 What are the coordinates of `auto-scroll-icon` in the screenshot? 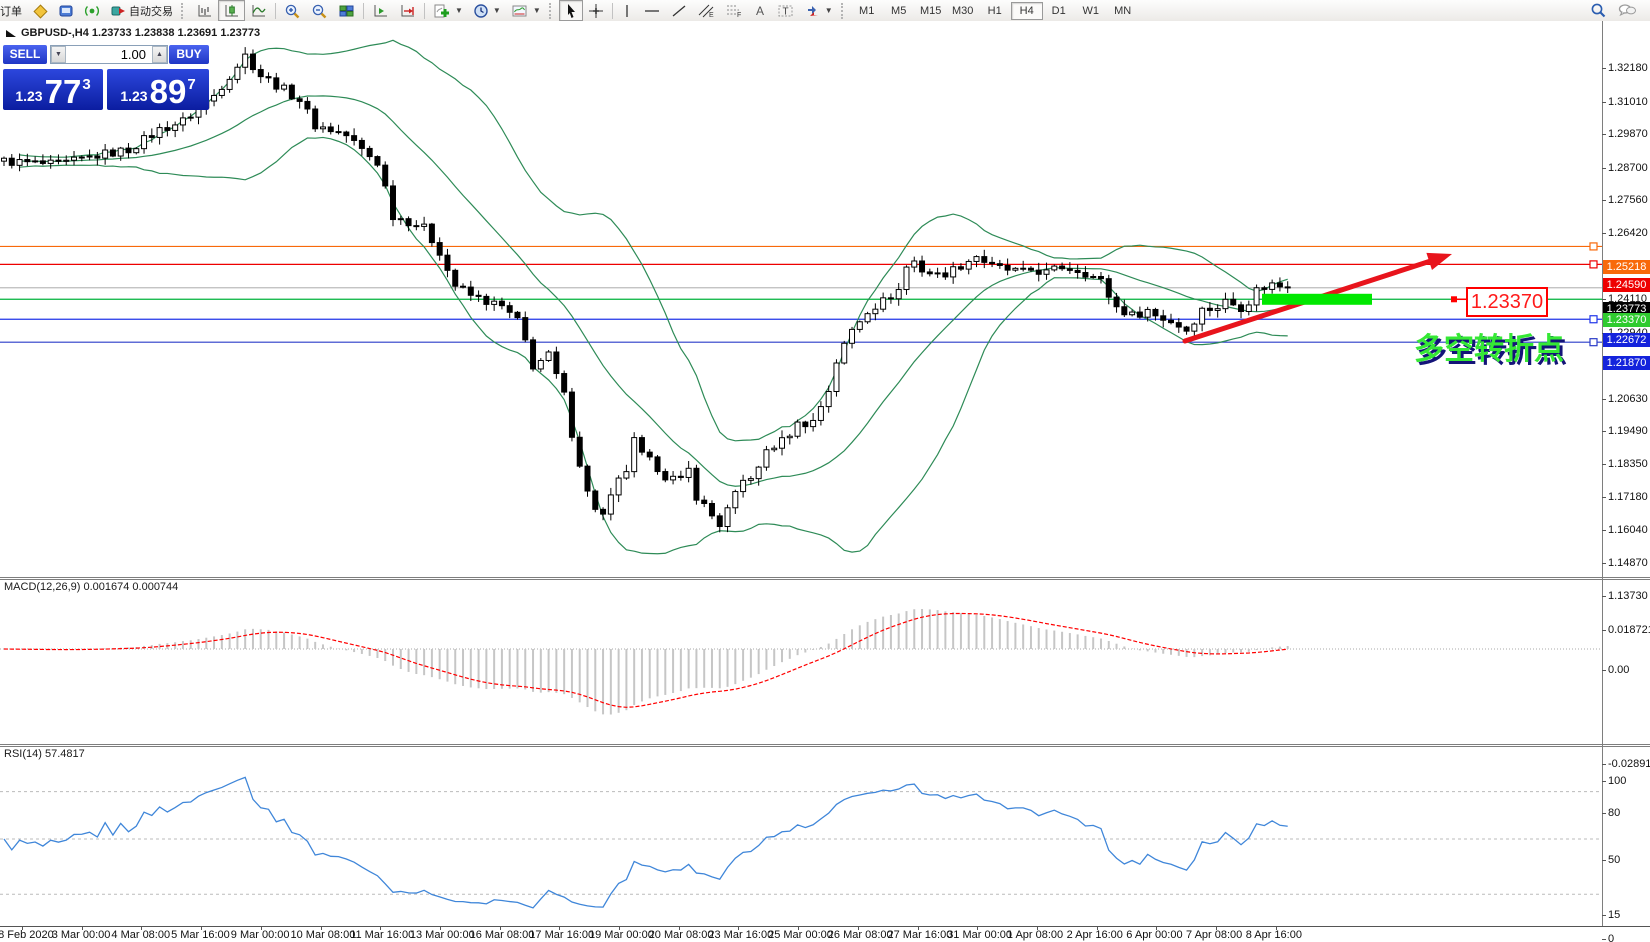 It's located at (380, 10).